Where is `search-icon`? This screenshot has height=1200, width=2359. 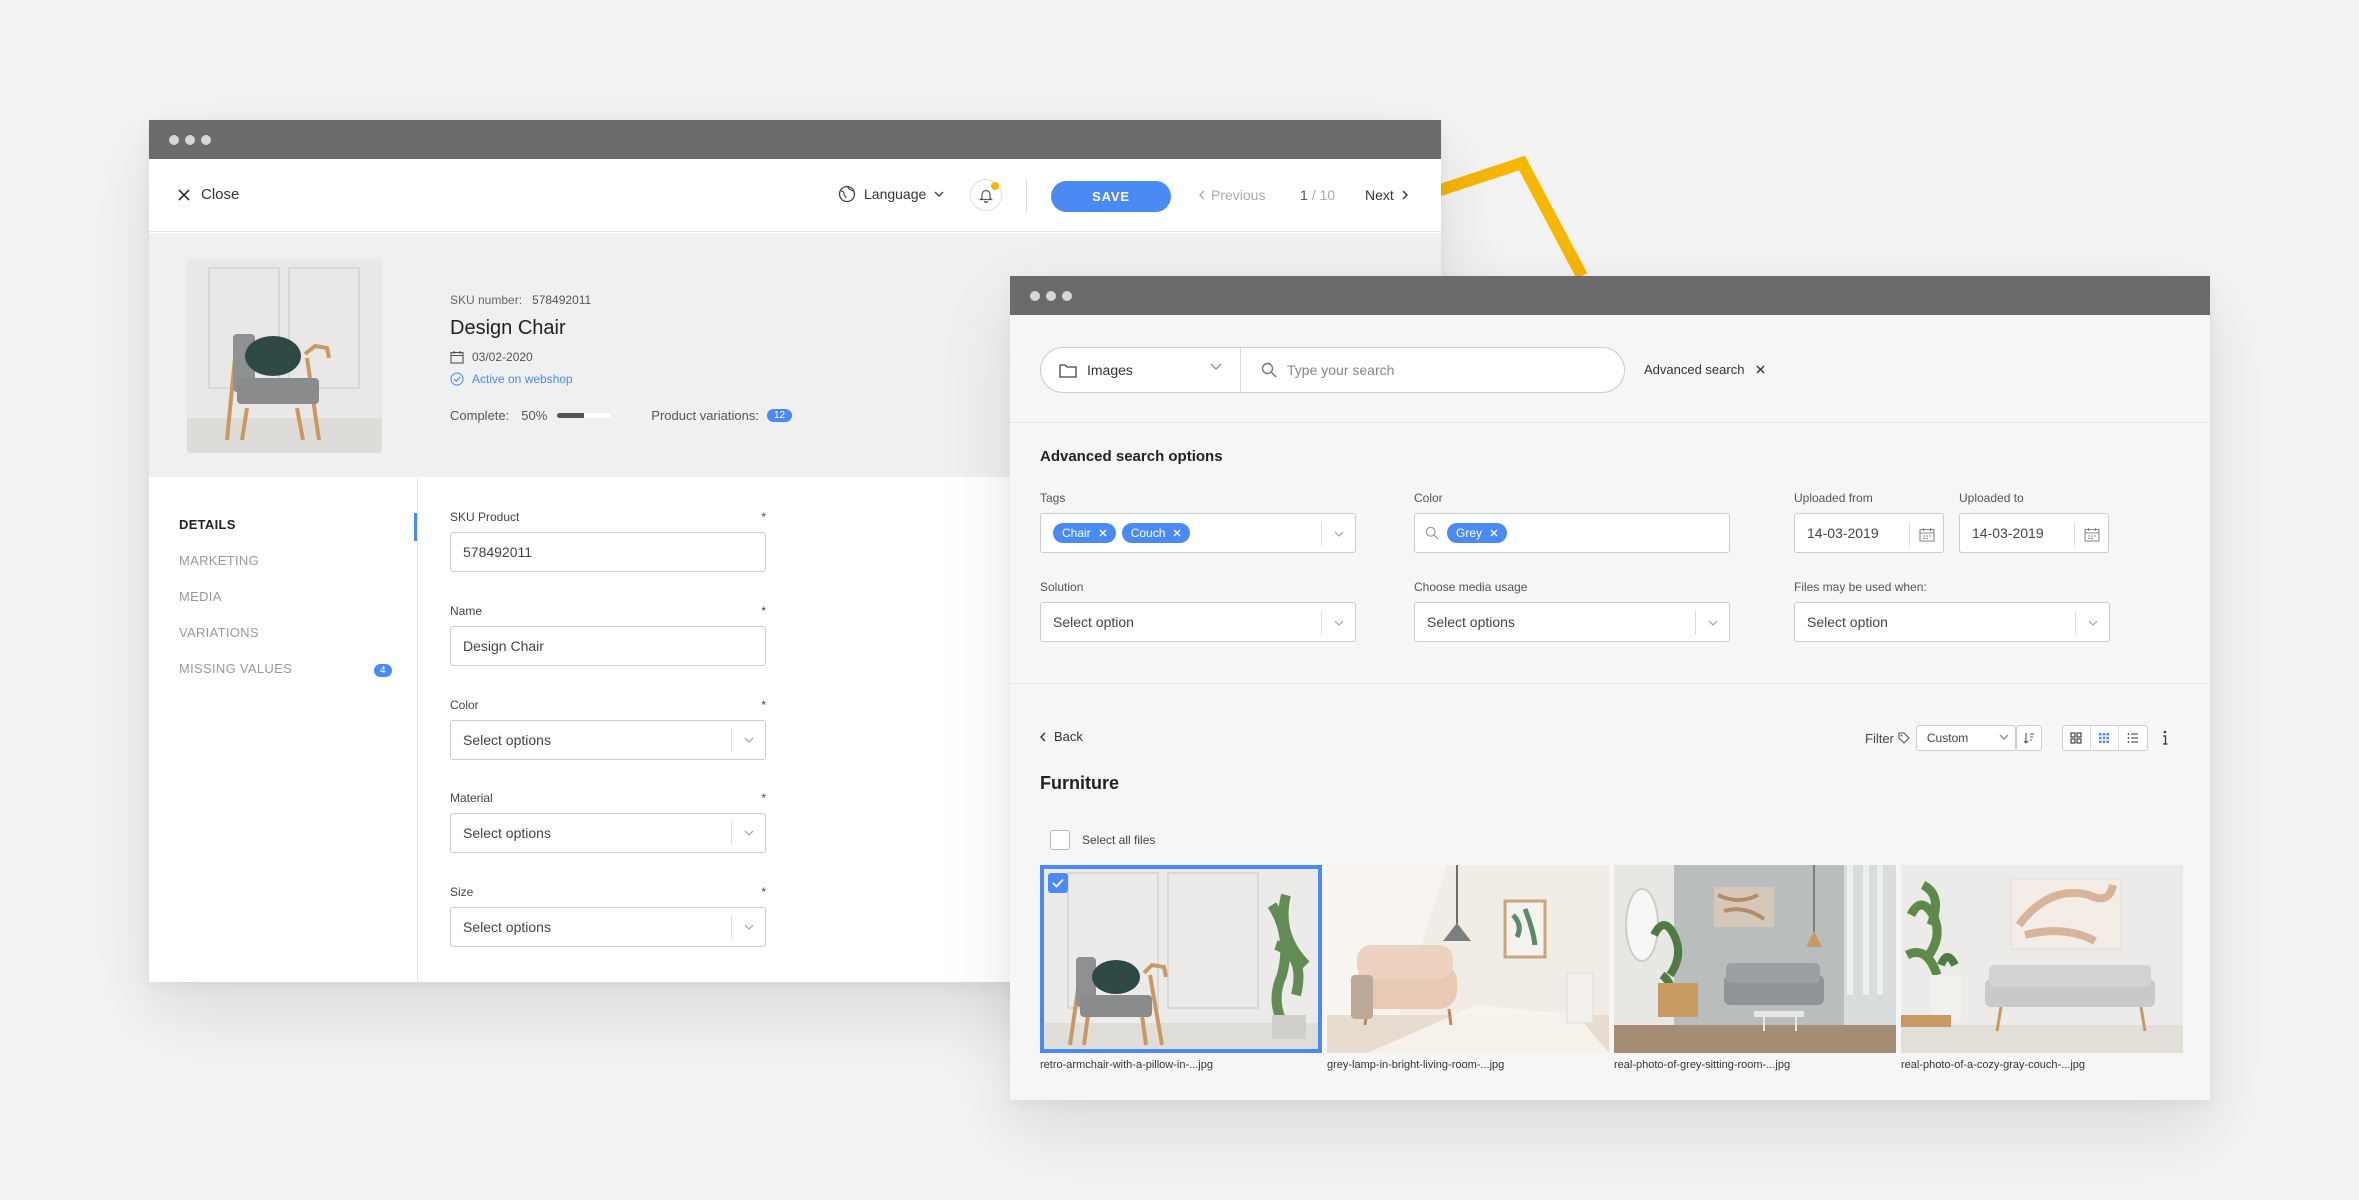 search-icon is located at coordinates (1432, 533).